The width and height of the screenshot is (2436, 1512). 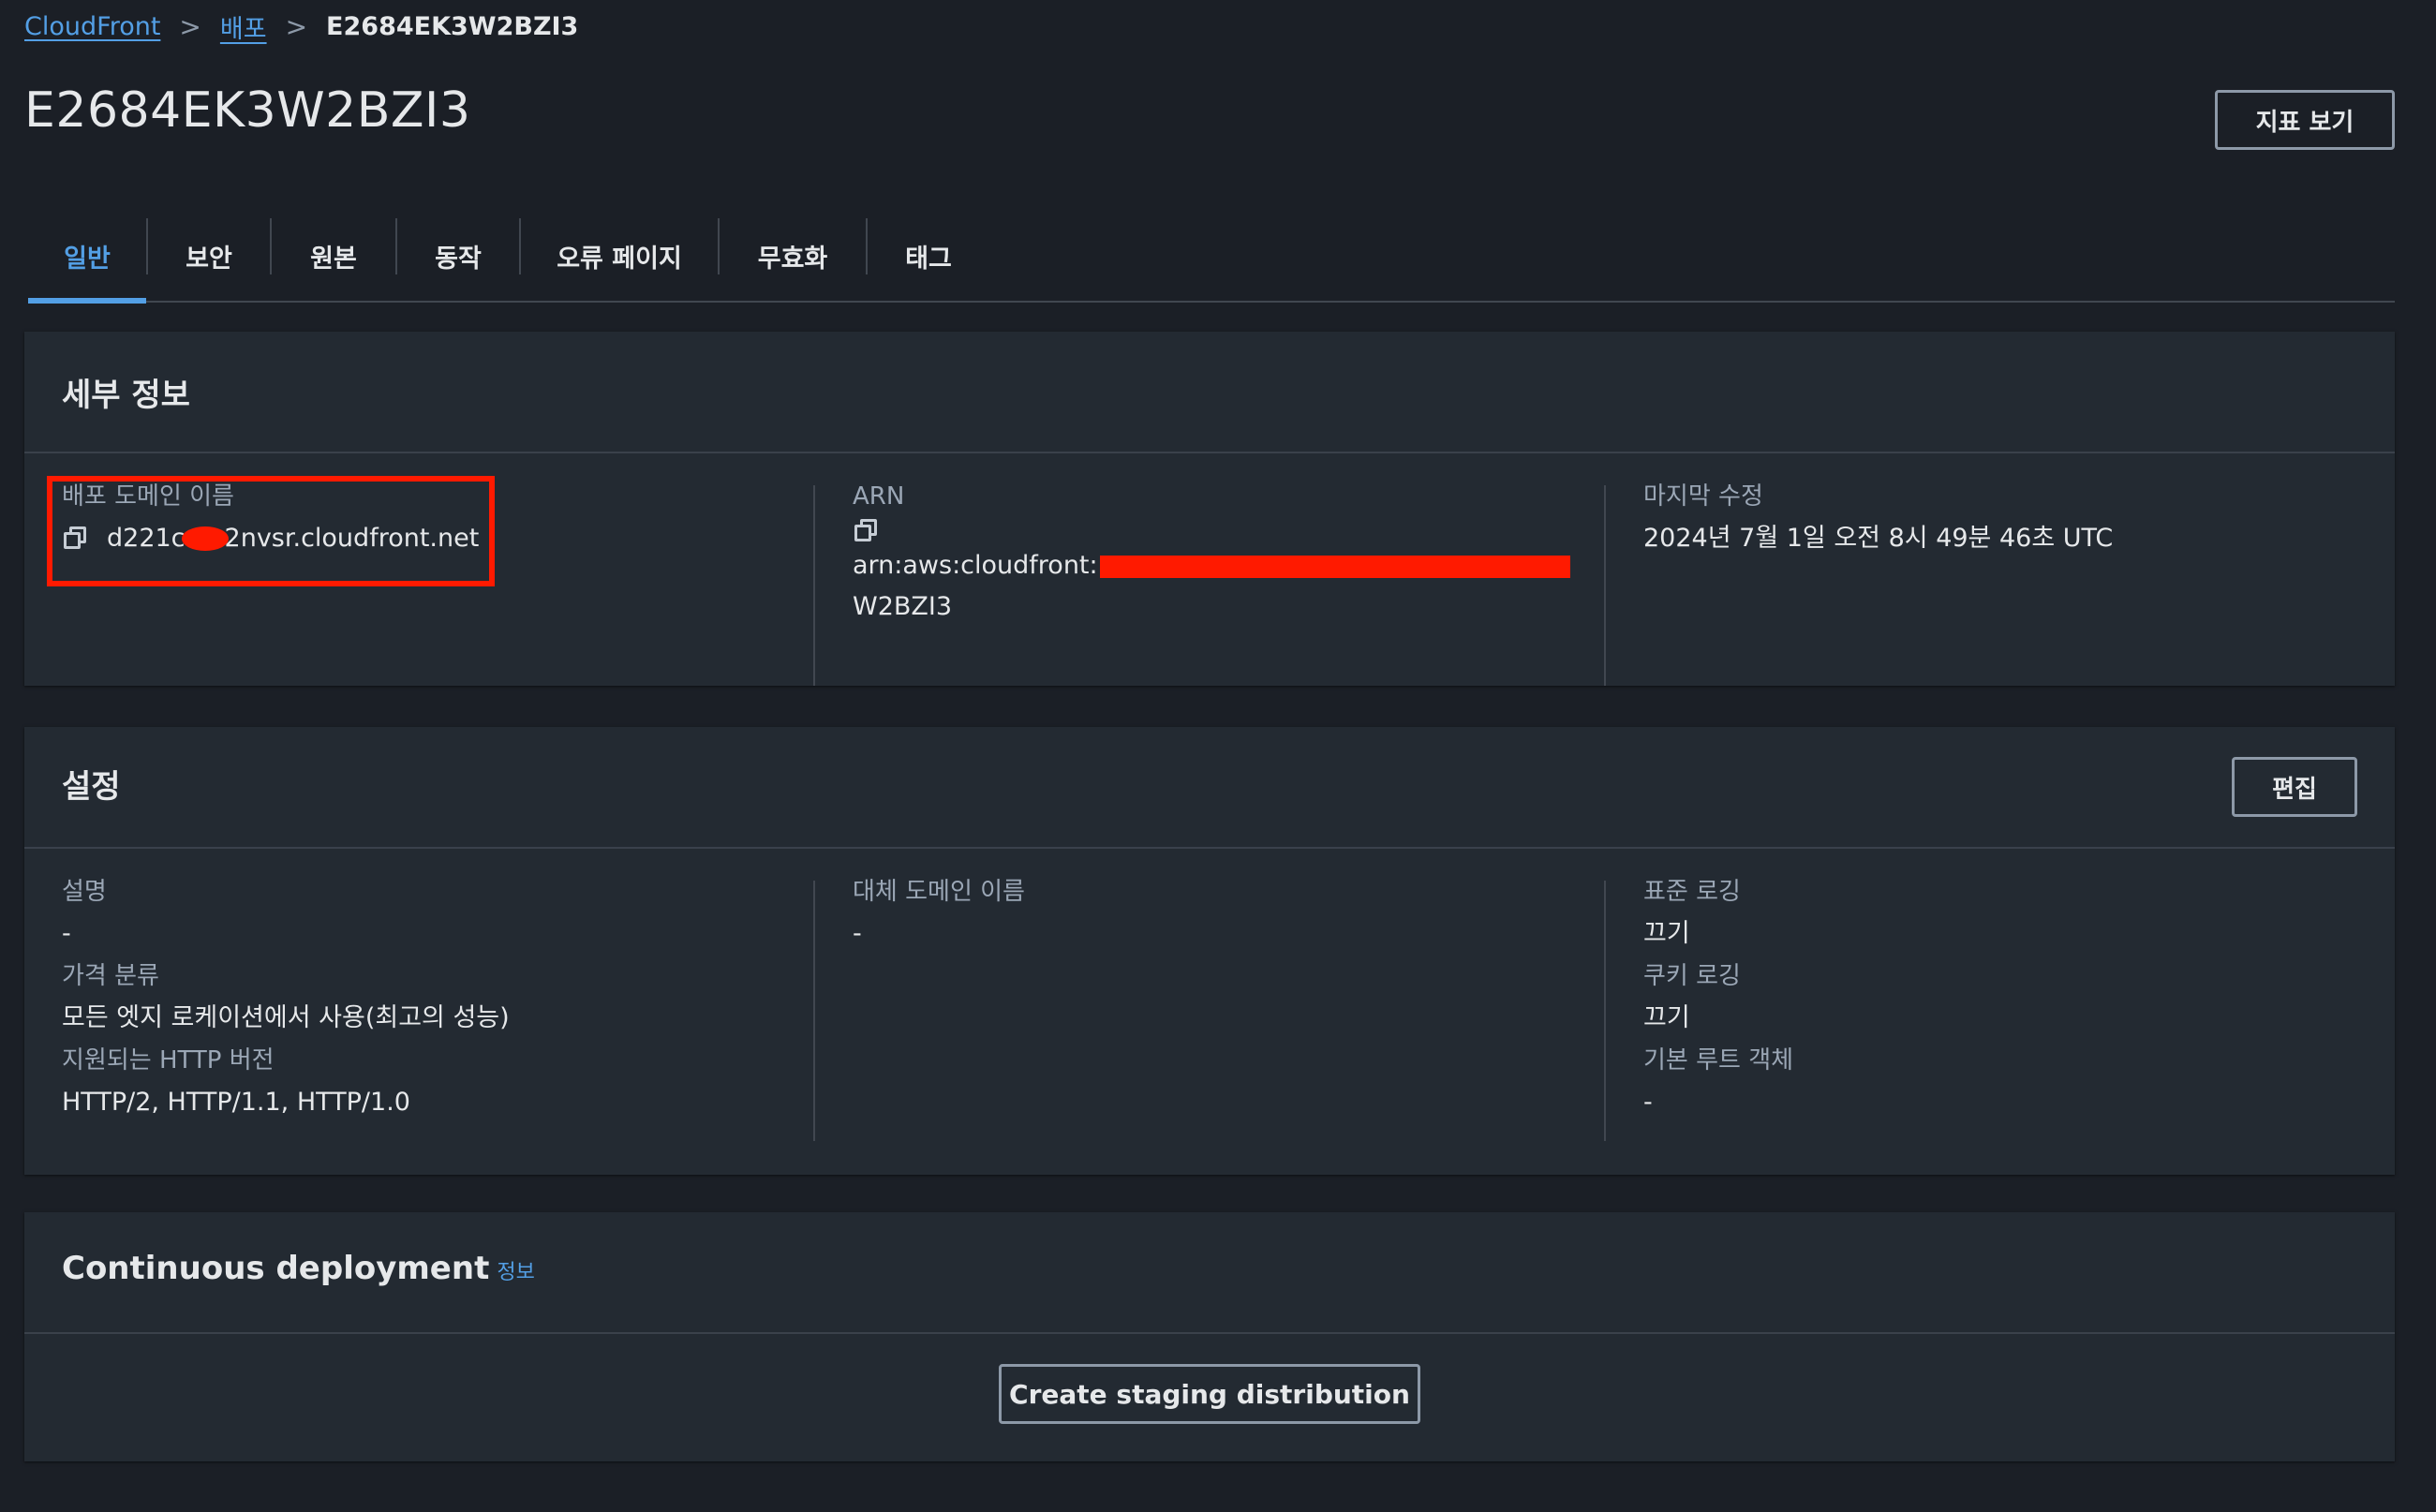 I want to click on page-title: E2684EK3W2BZI3, so click(x=247, y=110).